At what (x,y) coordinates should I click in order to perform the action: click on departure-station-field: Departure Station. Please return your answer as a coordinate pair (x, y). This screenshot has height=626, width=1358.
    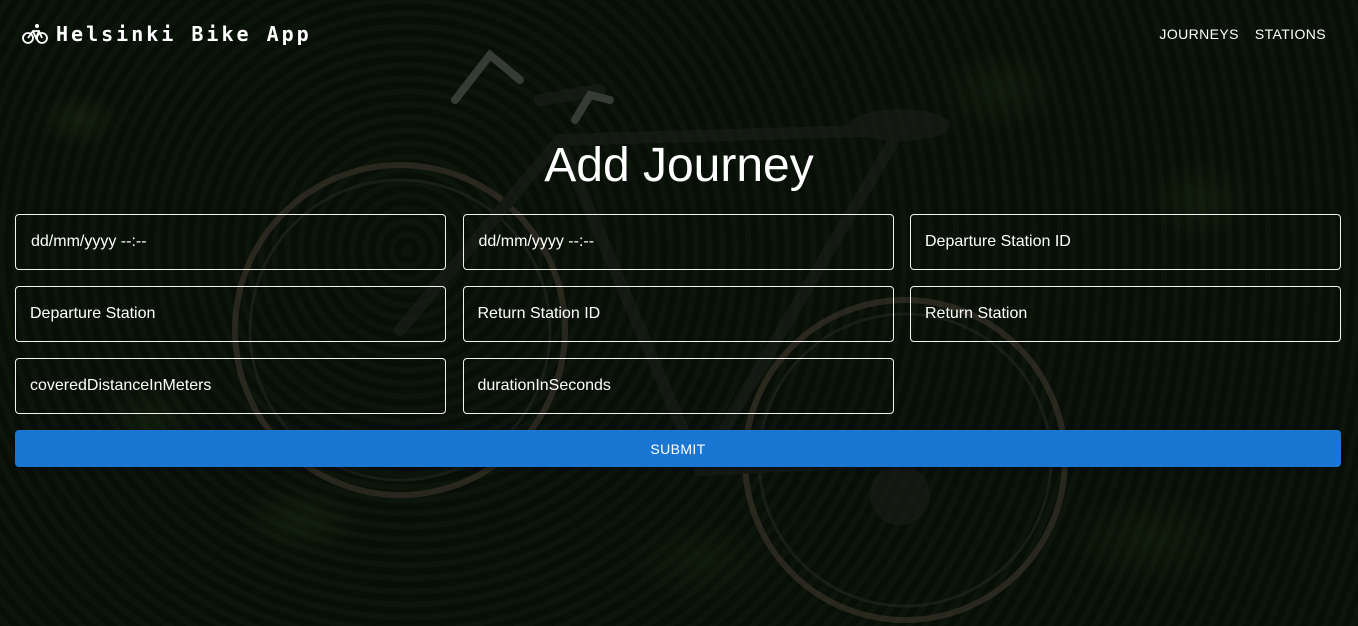
    Looking at the image, I should click on (230, 314).